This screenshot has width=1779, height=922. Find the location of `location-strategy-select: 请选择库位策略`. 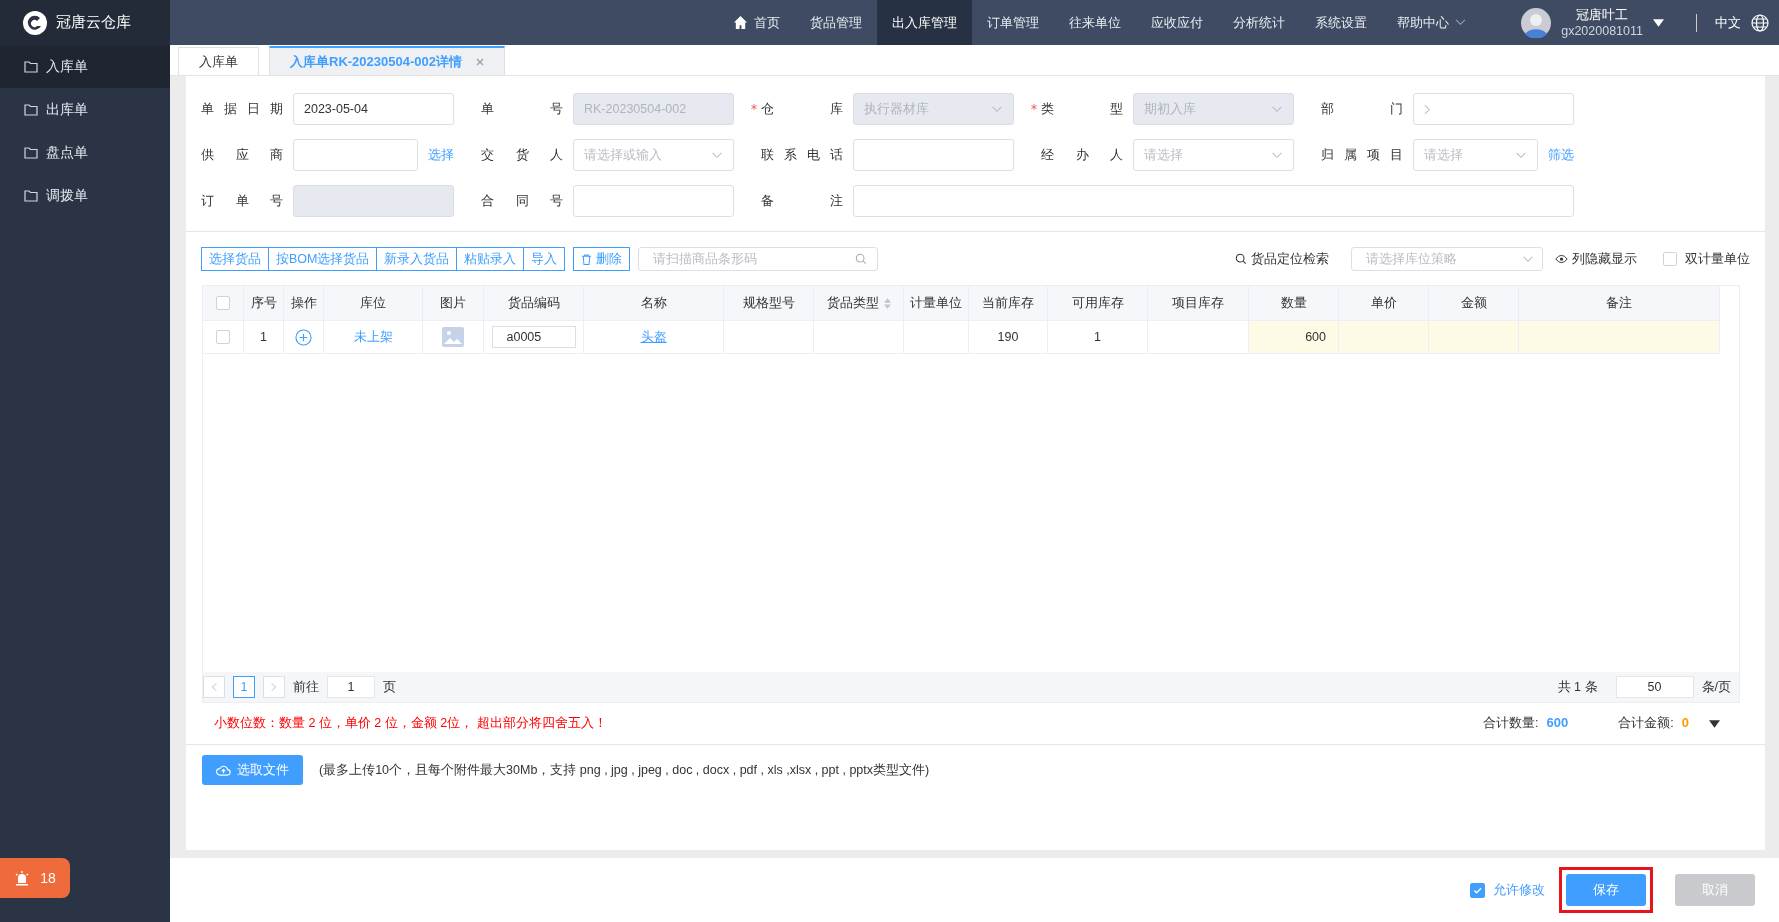

location-strategy-select: 请选择库位策略 is located at coordinates (1447, 259).